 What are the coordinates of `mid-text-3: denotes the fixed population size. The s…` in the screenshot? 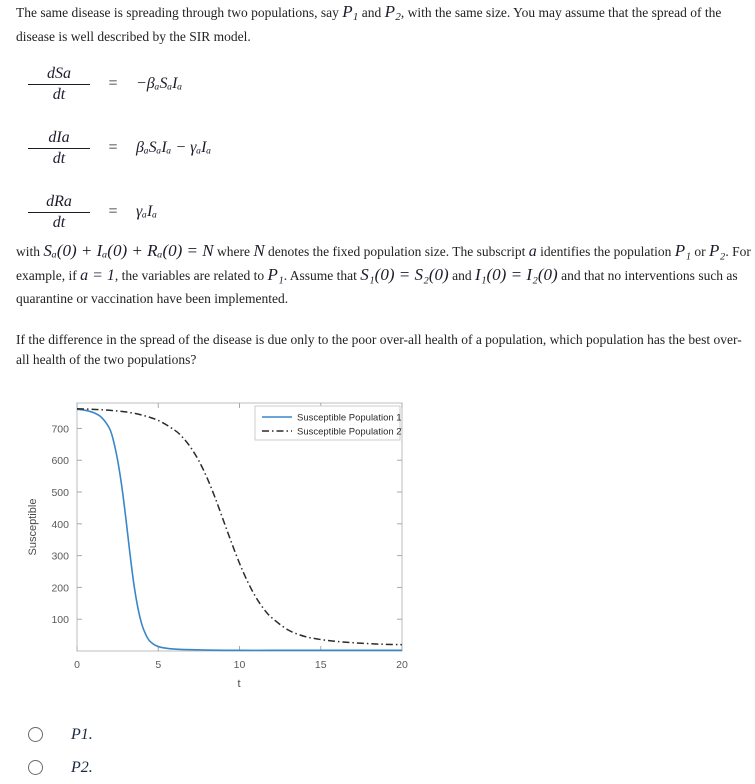 It's located at (396, 251).